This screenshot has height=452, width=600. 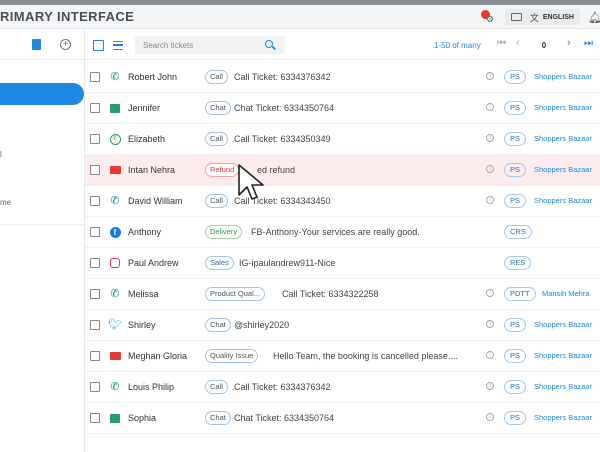 What do you see at coordinates (5, 202) in the screenshot?
I see `sidebar-item-label: me` at bounding box center [5, 202].